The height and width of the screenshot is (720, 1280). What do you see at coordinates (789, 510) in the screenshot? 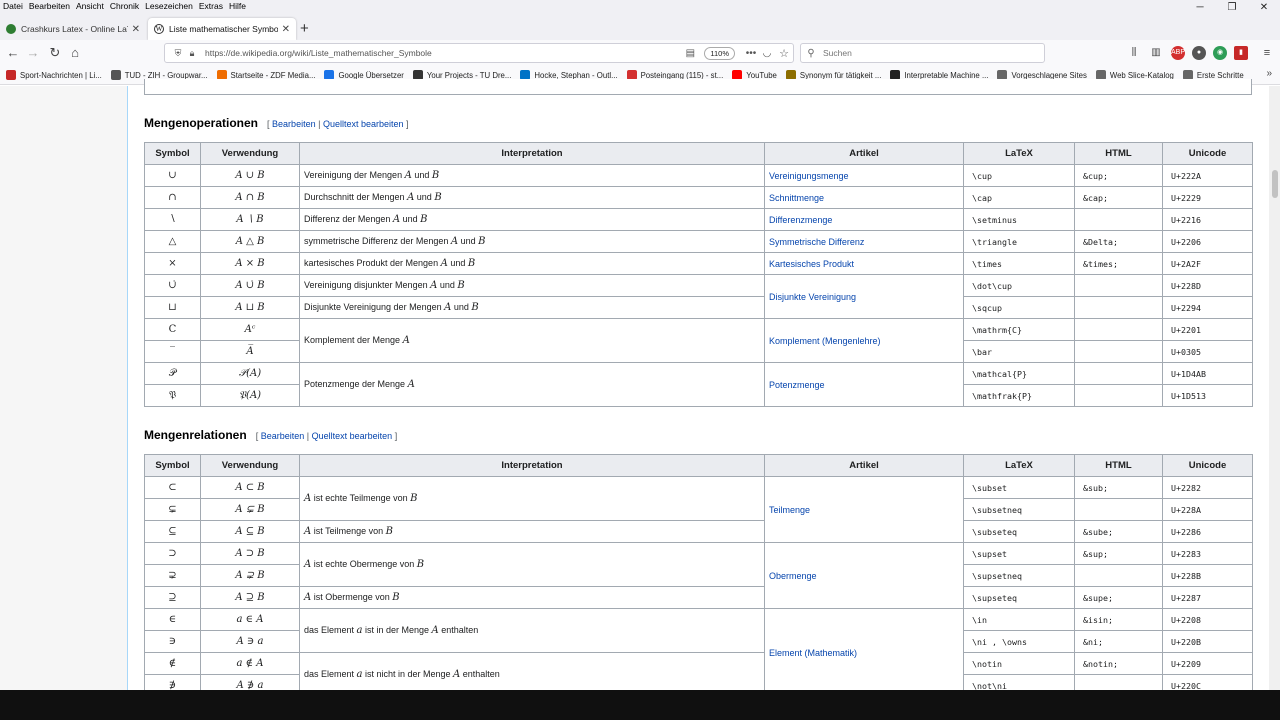
I see `article-link: Teilmenge` at bounding box center [789, 510].